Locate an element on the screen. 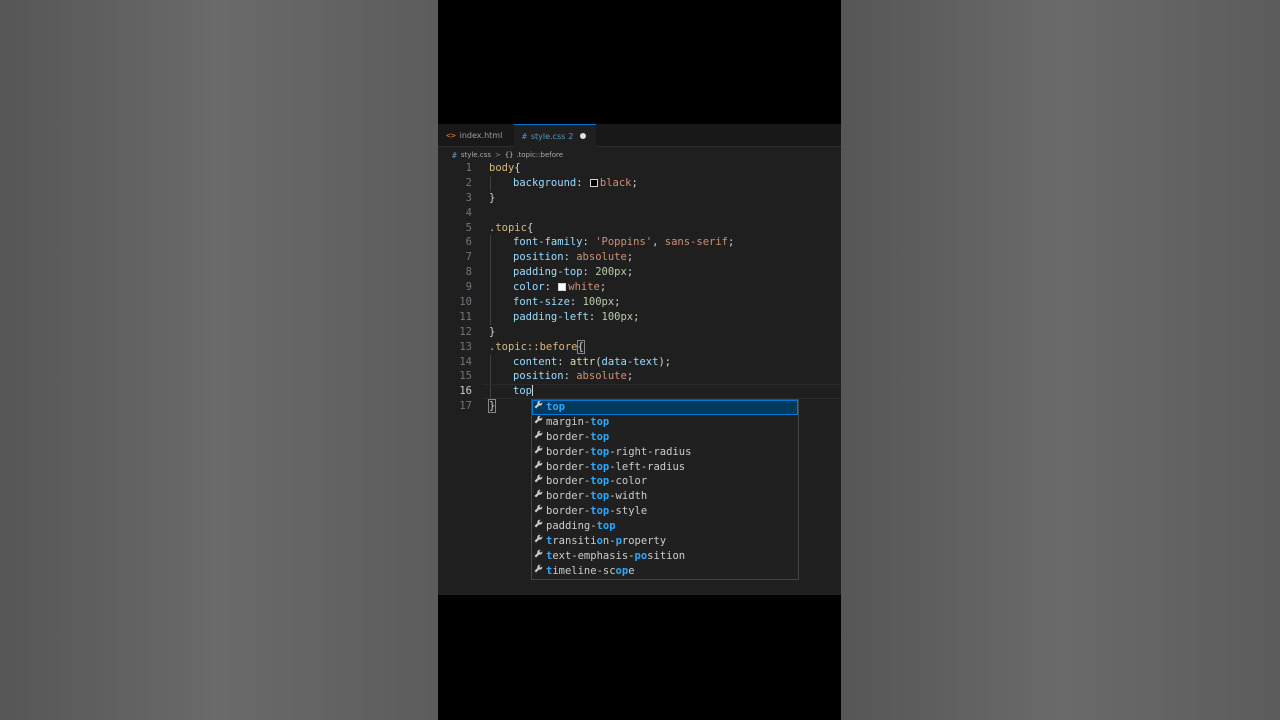 This screenshot has height=720, width=1280. code-token: attr is located at coordinates (582, 361).